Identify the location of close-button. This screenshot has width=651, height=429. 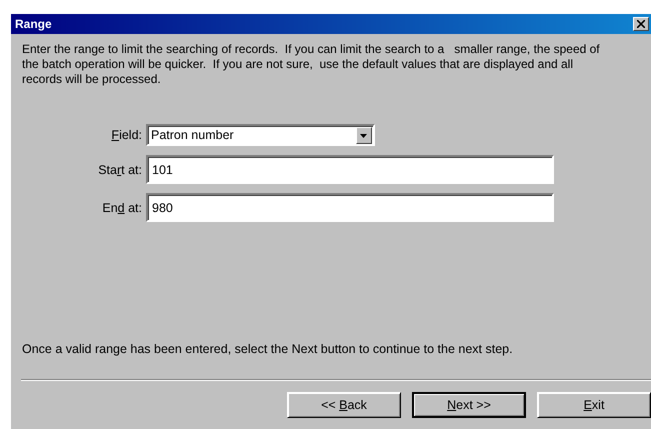
(641, 24).